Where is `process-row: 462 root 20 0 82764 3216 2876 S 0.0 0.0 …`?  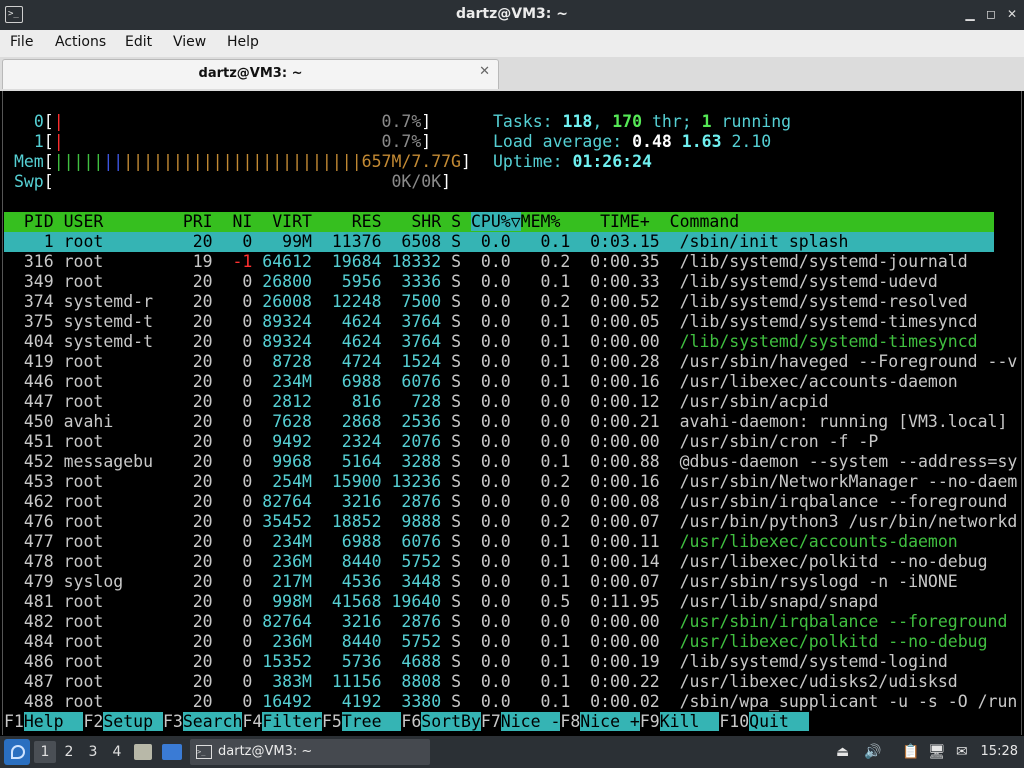 process-row: 462 root 20 0 82764 3216 2876 S 0.0 0.0 … is located at coordinates (506, 502).